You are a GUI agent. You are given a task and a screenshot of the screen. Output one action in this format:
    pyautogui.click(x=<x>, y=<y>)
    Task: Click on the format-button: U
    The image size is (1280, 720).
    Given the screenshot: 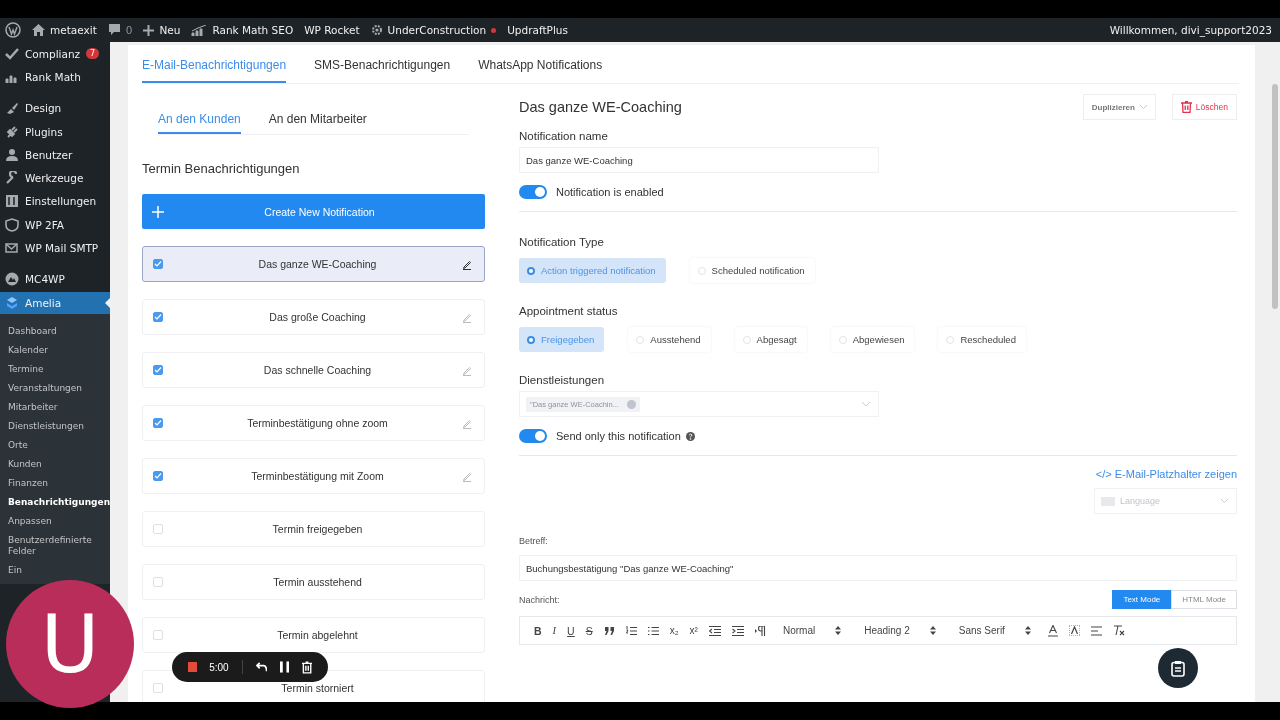 What is the action you would take?
    pyautogui.click(x=571, y=630)
    